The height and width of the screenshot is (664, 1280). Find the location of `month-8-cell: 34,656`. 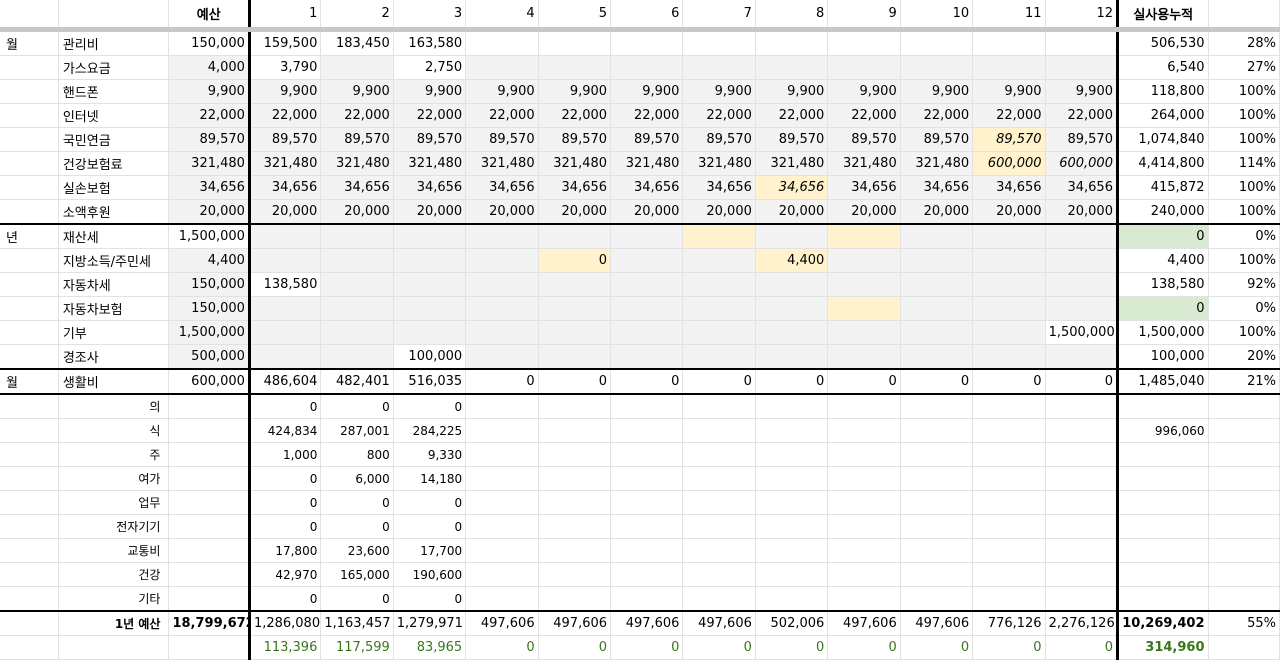

month-8-cell: 34,656 is located at coordinates (792, 187).